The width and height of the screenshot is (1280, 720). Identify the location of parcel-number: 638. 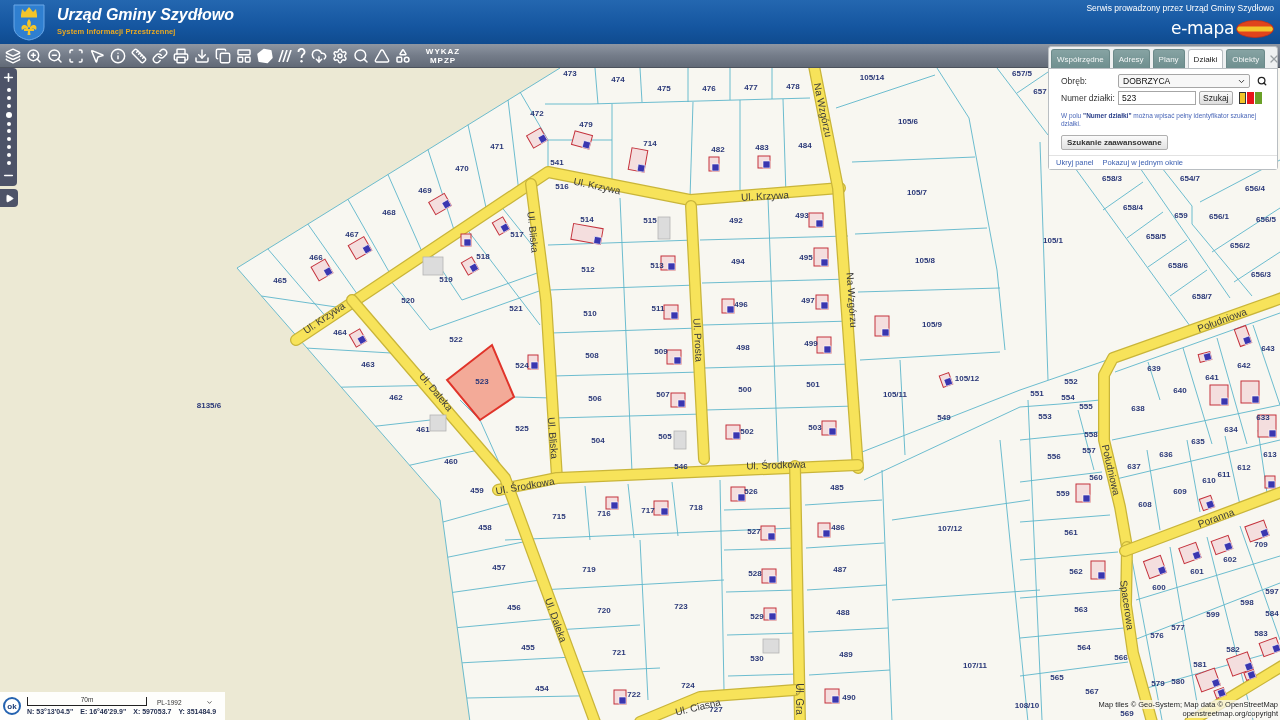
(1138, 408).